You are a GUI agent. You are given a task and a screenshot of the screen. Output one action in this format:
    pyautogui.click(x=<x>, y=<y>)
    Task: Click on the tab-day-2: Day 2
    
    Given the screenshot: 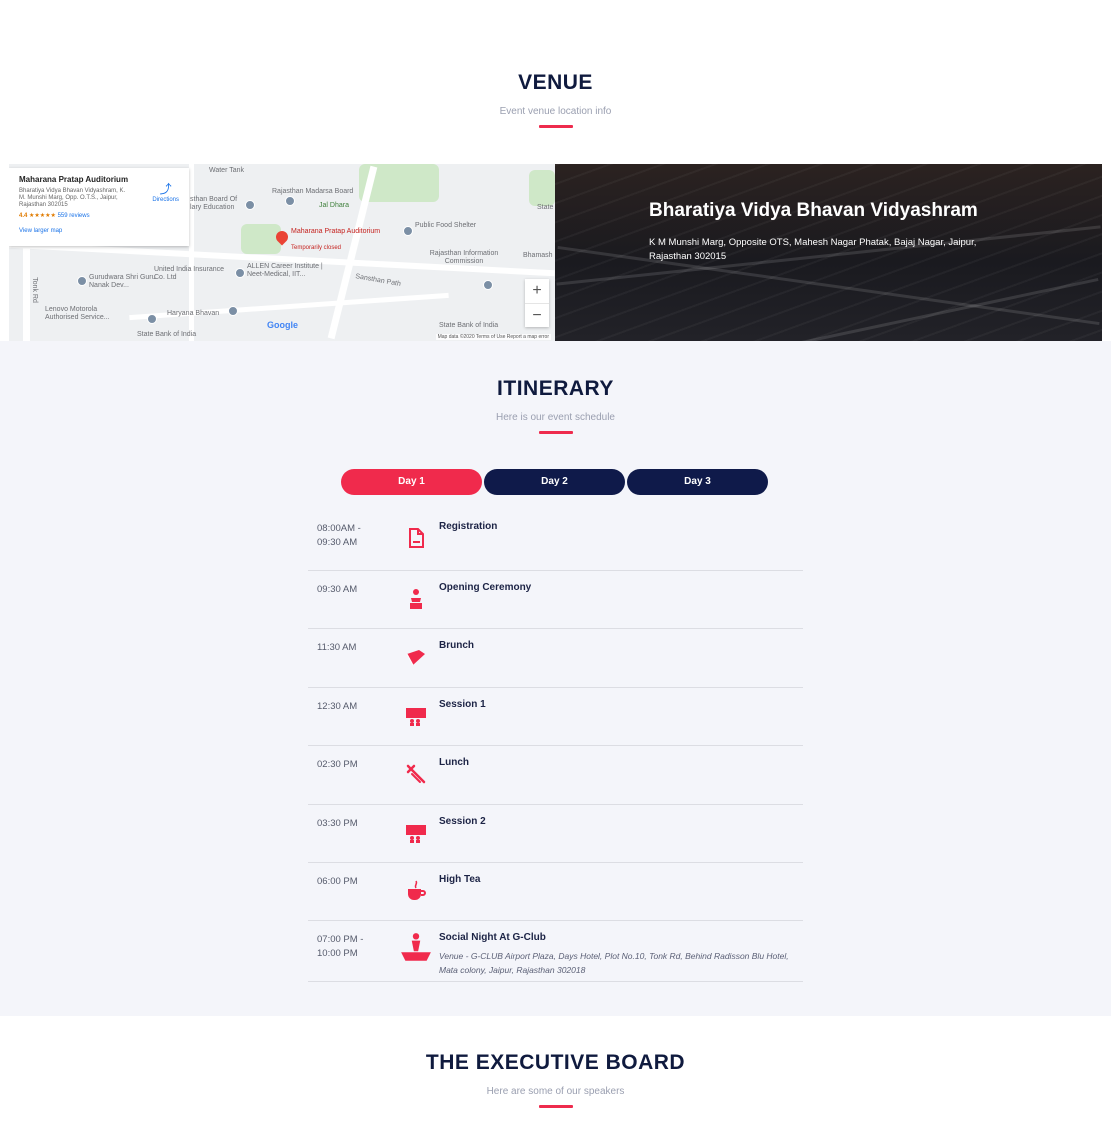 What is the action you would take?
    pyautogui.click(x=554, y=482)
    